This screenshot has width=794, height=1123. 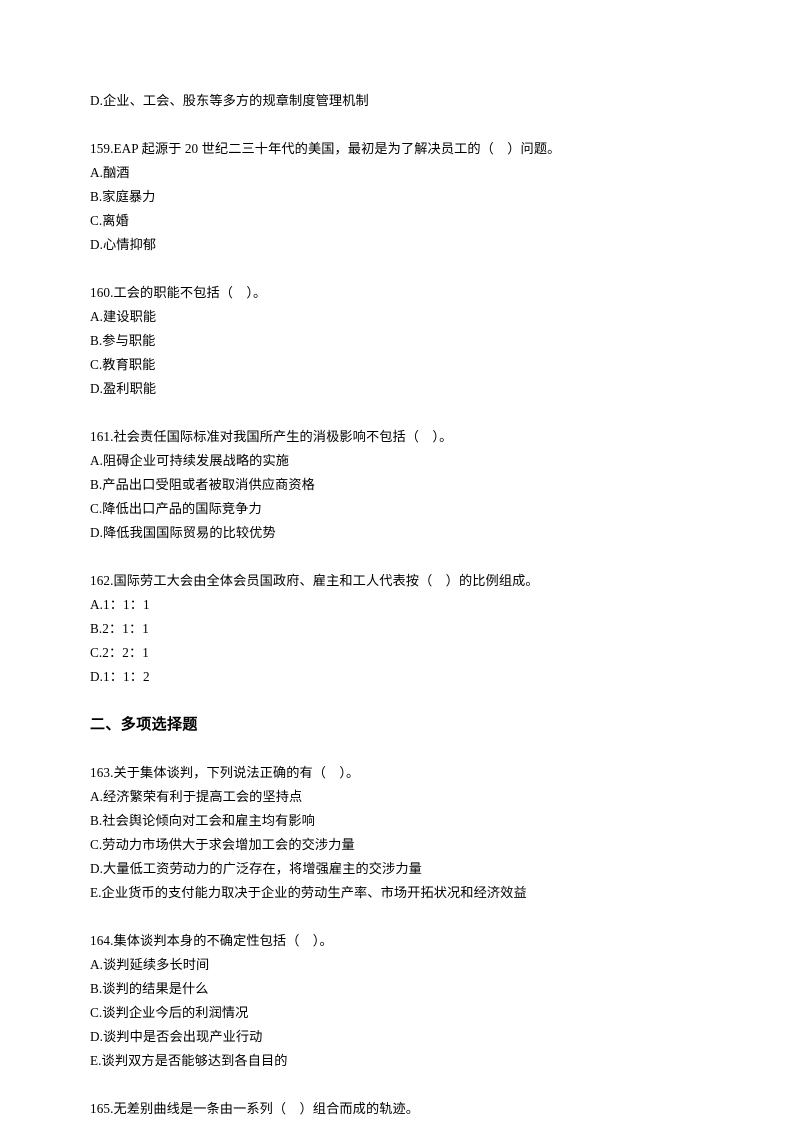 What do you see at coordinates (123, 340) in the screenshot?
I see `option-item: B.参与职能` at bounding box center [123, 340].